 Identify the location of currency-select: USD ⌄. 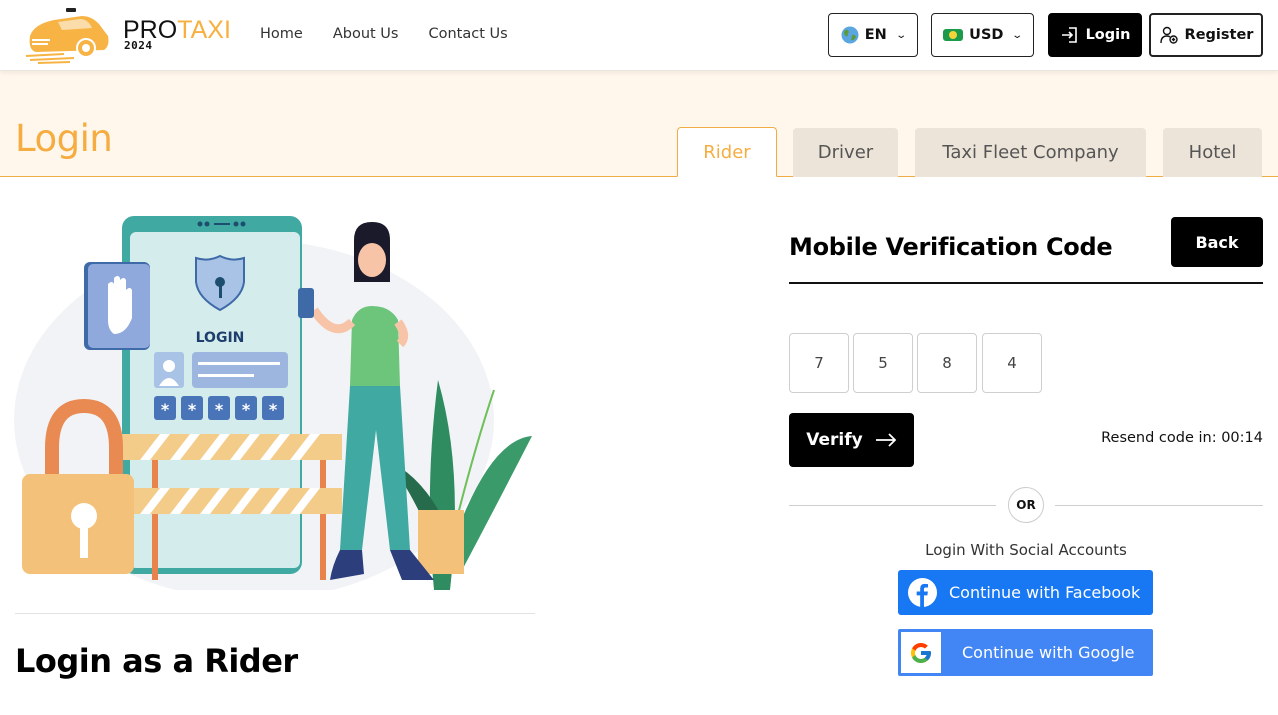
(982, 35).